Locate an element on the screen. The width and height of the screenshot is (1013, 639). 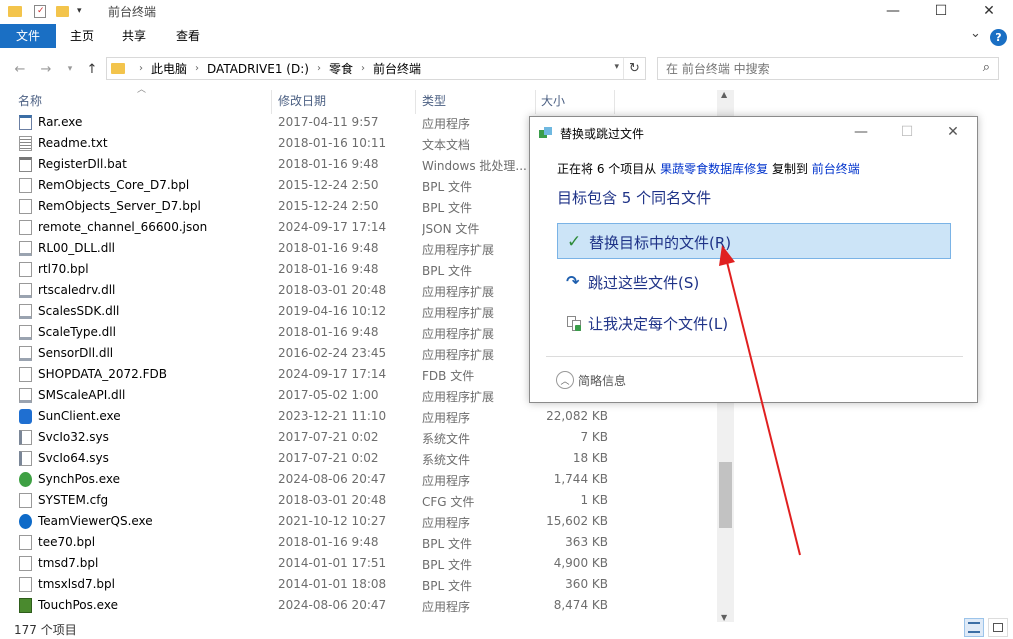
copy-text-prefix: 正在将 6 个项目从 is located at coordinates (607, 169).